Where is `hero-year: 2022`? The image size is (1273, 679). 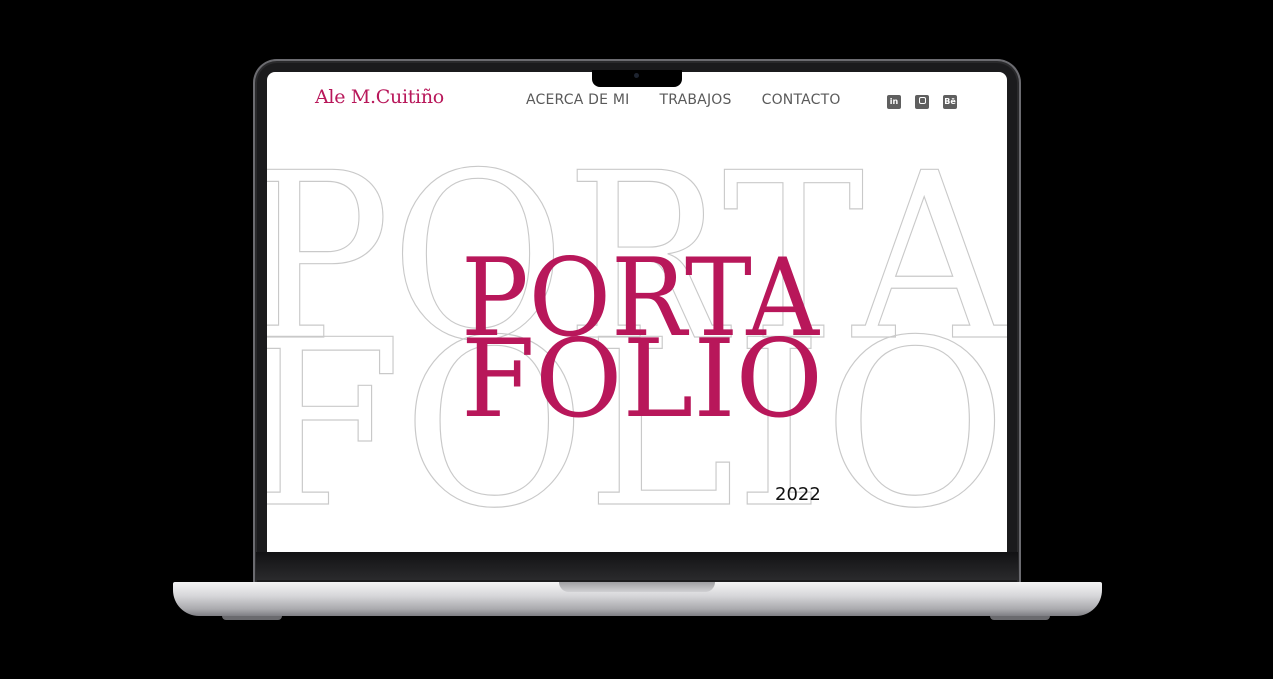
hero-year: 2022 is located at coordinates (798, 494).